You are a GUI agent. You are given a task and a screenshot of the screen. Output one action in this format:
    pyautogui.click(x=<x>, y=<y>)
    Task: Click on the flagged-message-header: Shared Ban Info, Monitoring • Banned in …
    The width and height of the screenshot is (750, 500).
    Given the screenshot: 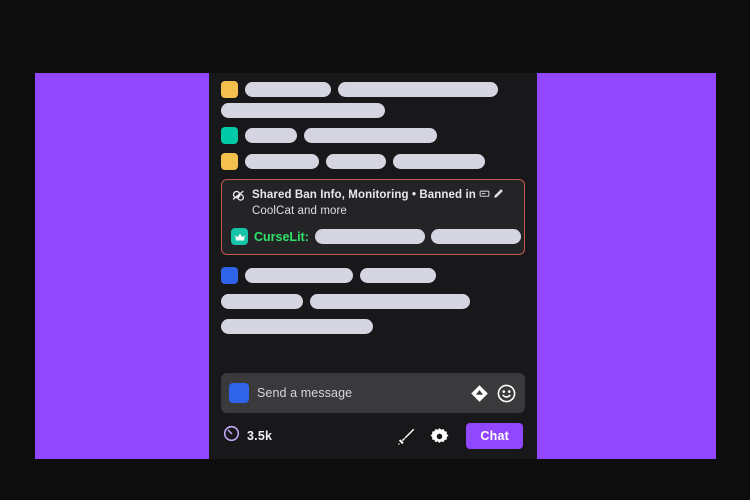 What is the action you would take?
    pyautogui.click(x=373, y=203)
    